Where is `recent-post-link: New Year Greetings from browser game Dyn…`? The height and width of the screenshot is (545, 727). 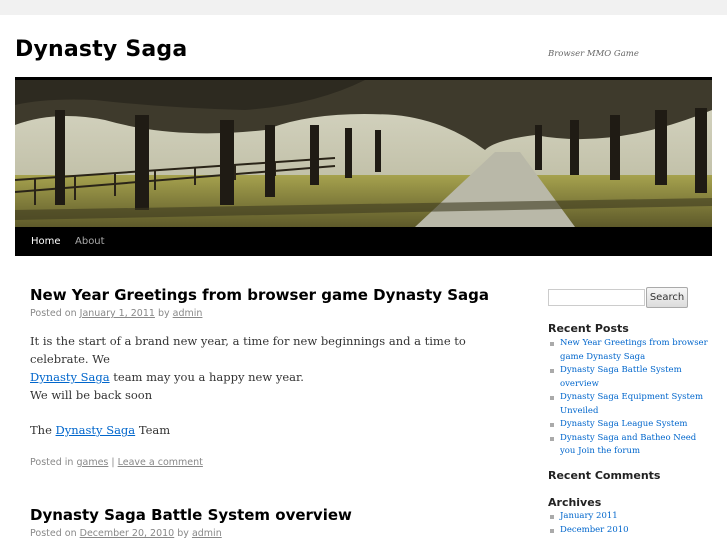 recent-post-link: New Year Greetings from browser game Dyn… is located at coordinates (634, 350).